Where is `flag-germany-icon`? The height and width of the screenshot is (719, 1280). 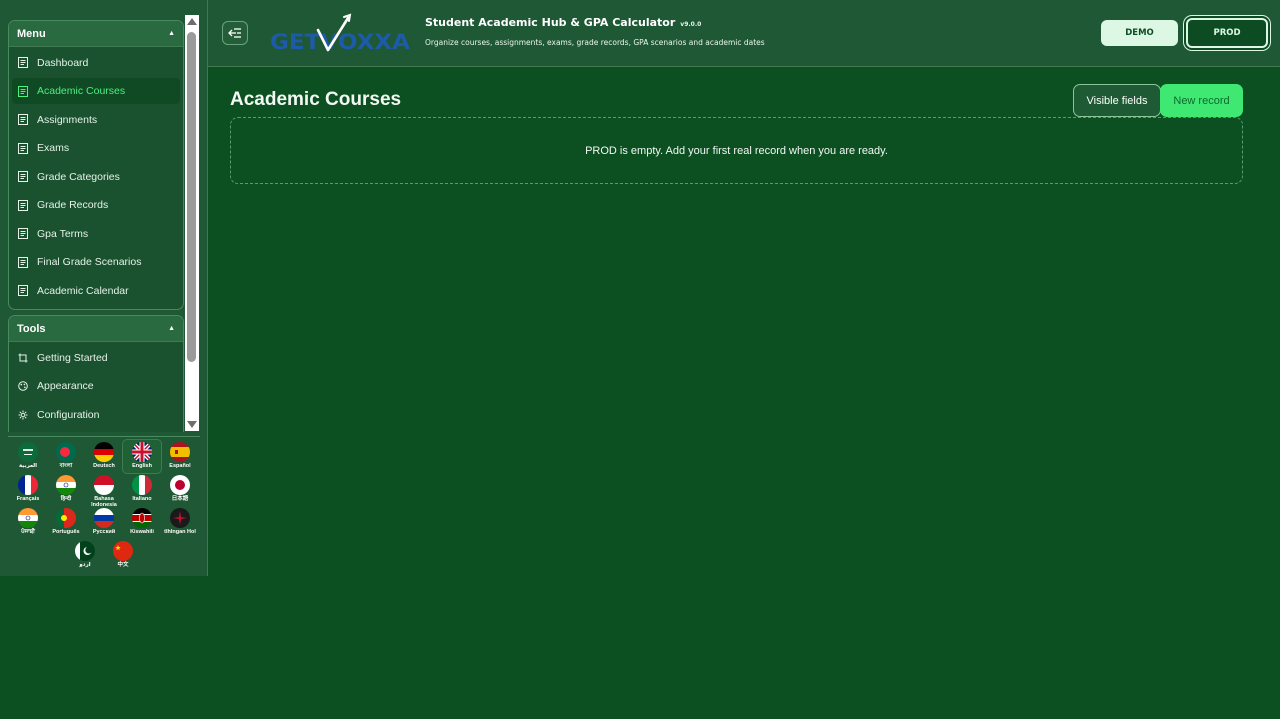 flag-germany-icon is located at coordinates (104, 452).